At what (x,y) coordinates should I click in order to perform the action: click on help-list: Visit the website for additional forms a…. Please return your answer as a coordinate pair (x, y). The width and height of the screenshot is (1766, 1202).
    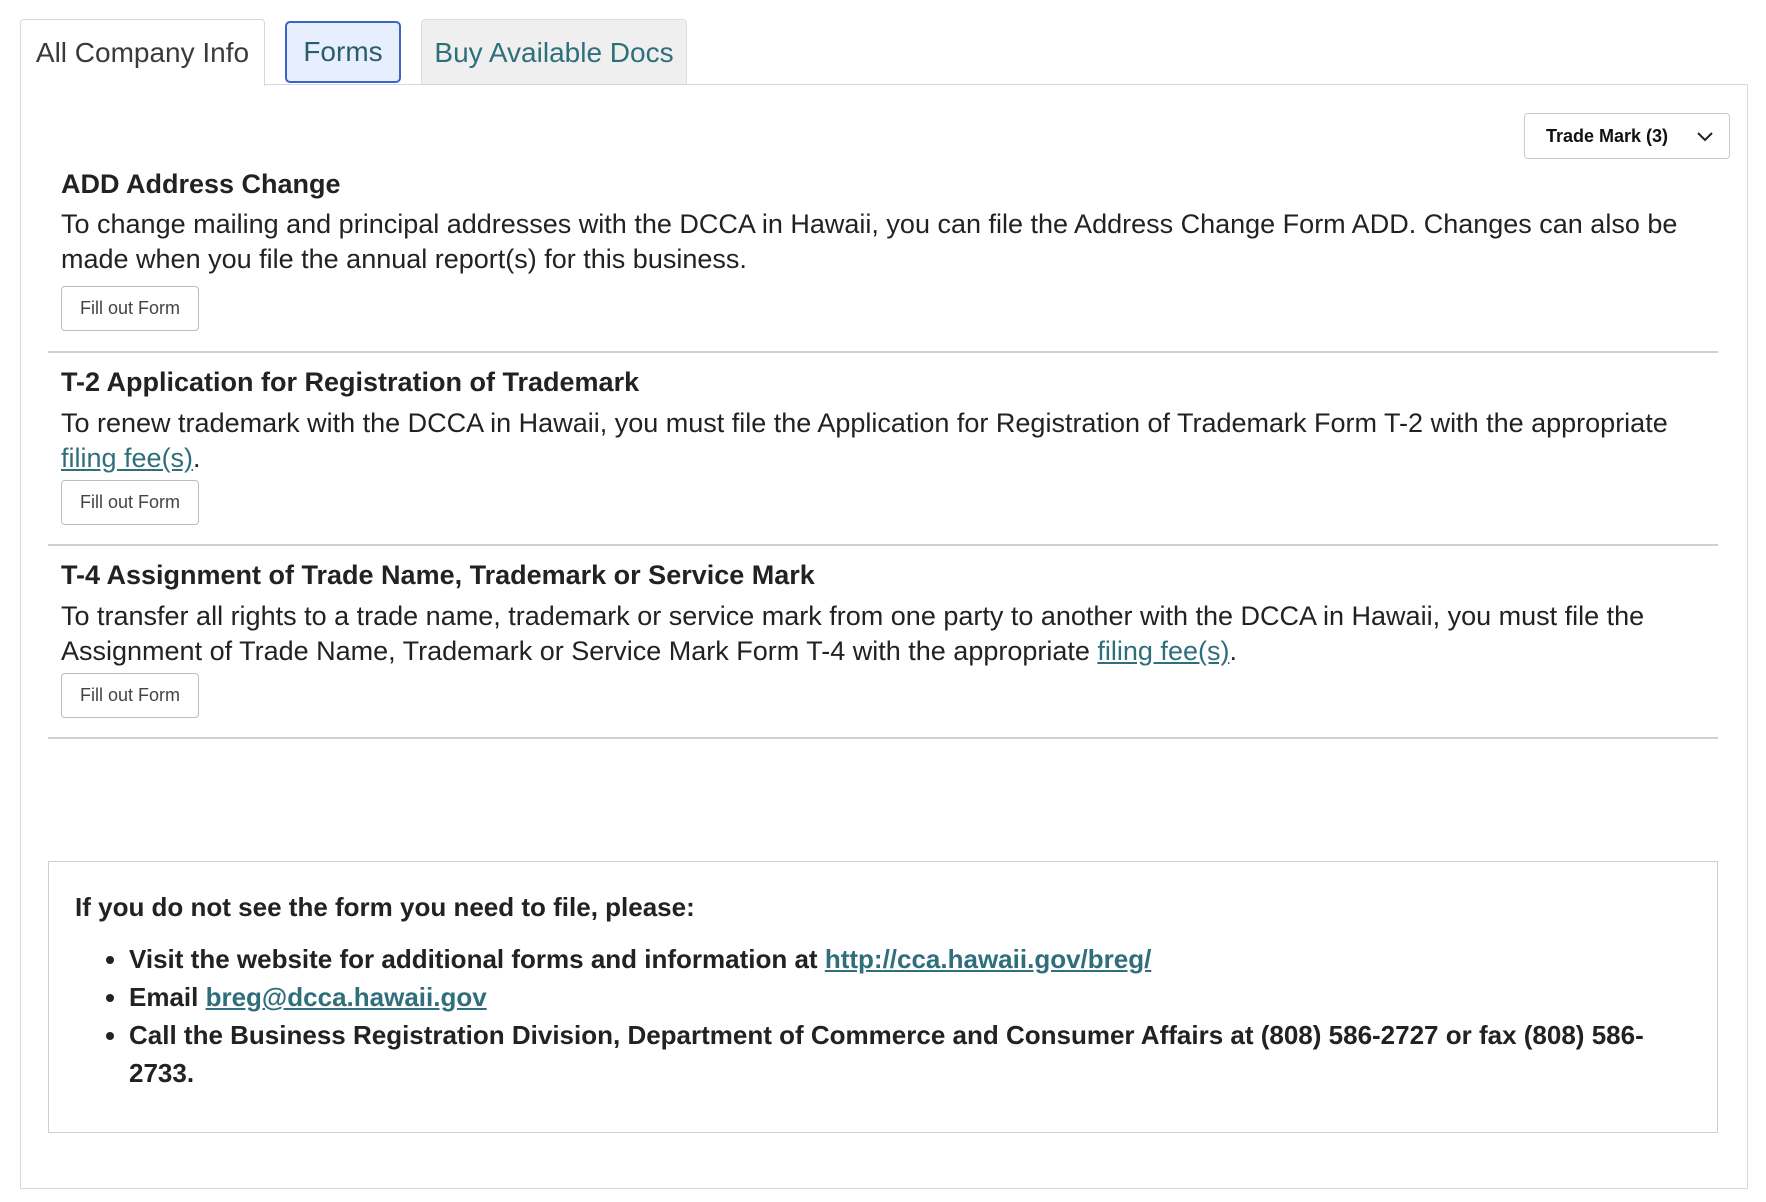
    Looking at the image, I should click on (914, 1016).